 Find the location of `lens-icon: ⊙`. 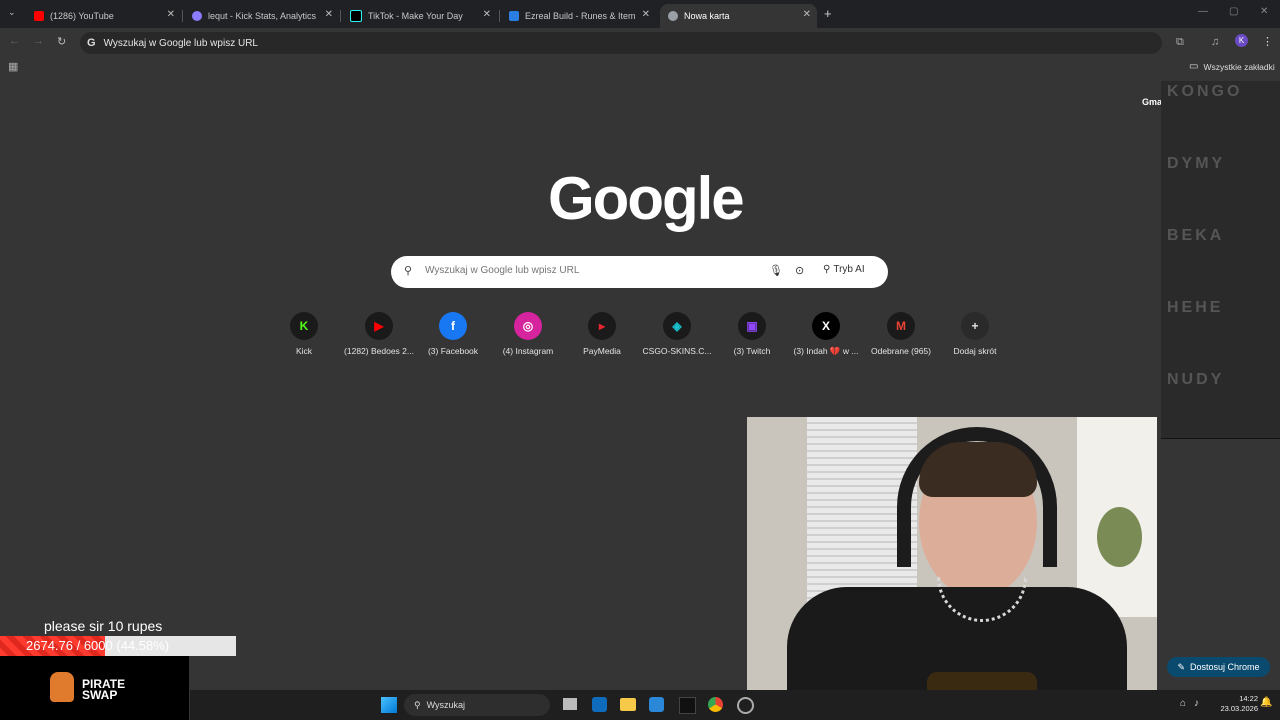

lens-icon: ⊙ is located at coordinates (799, 270).